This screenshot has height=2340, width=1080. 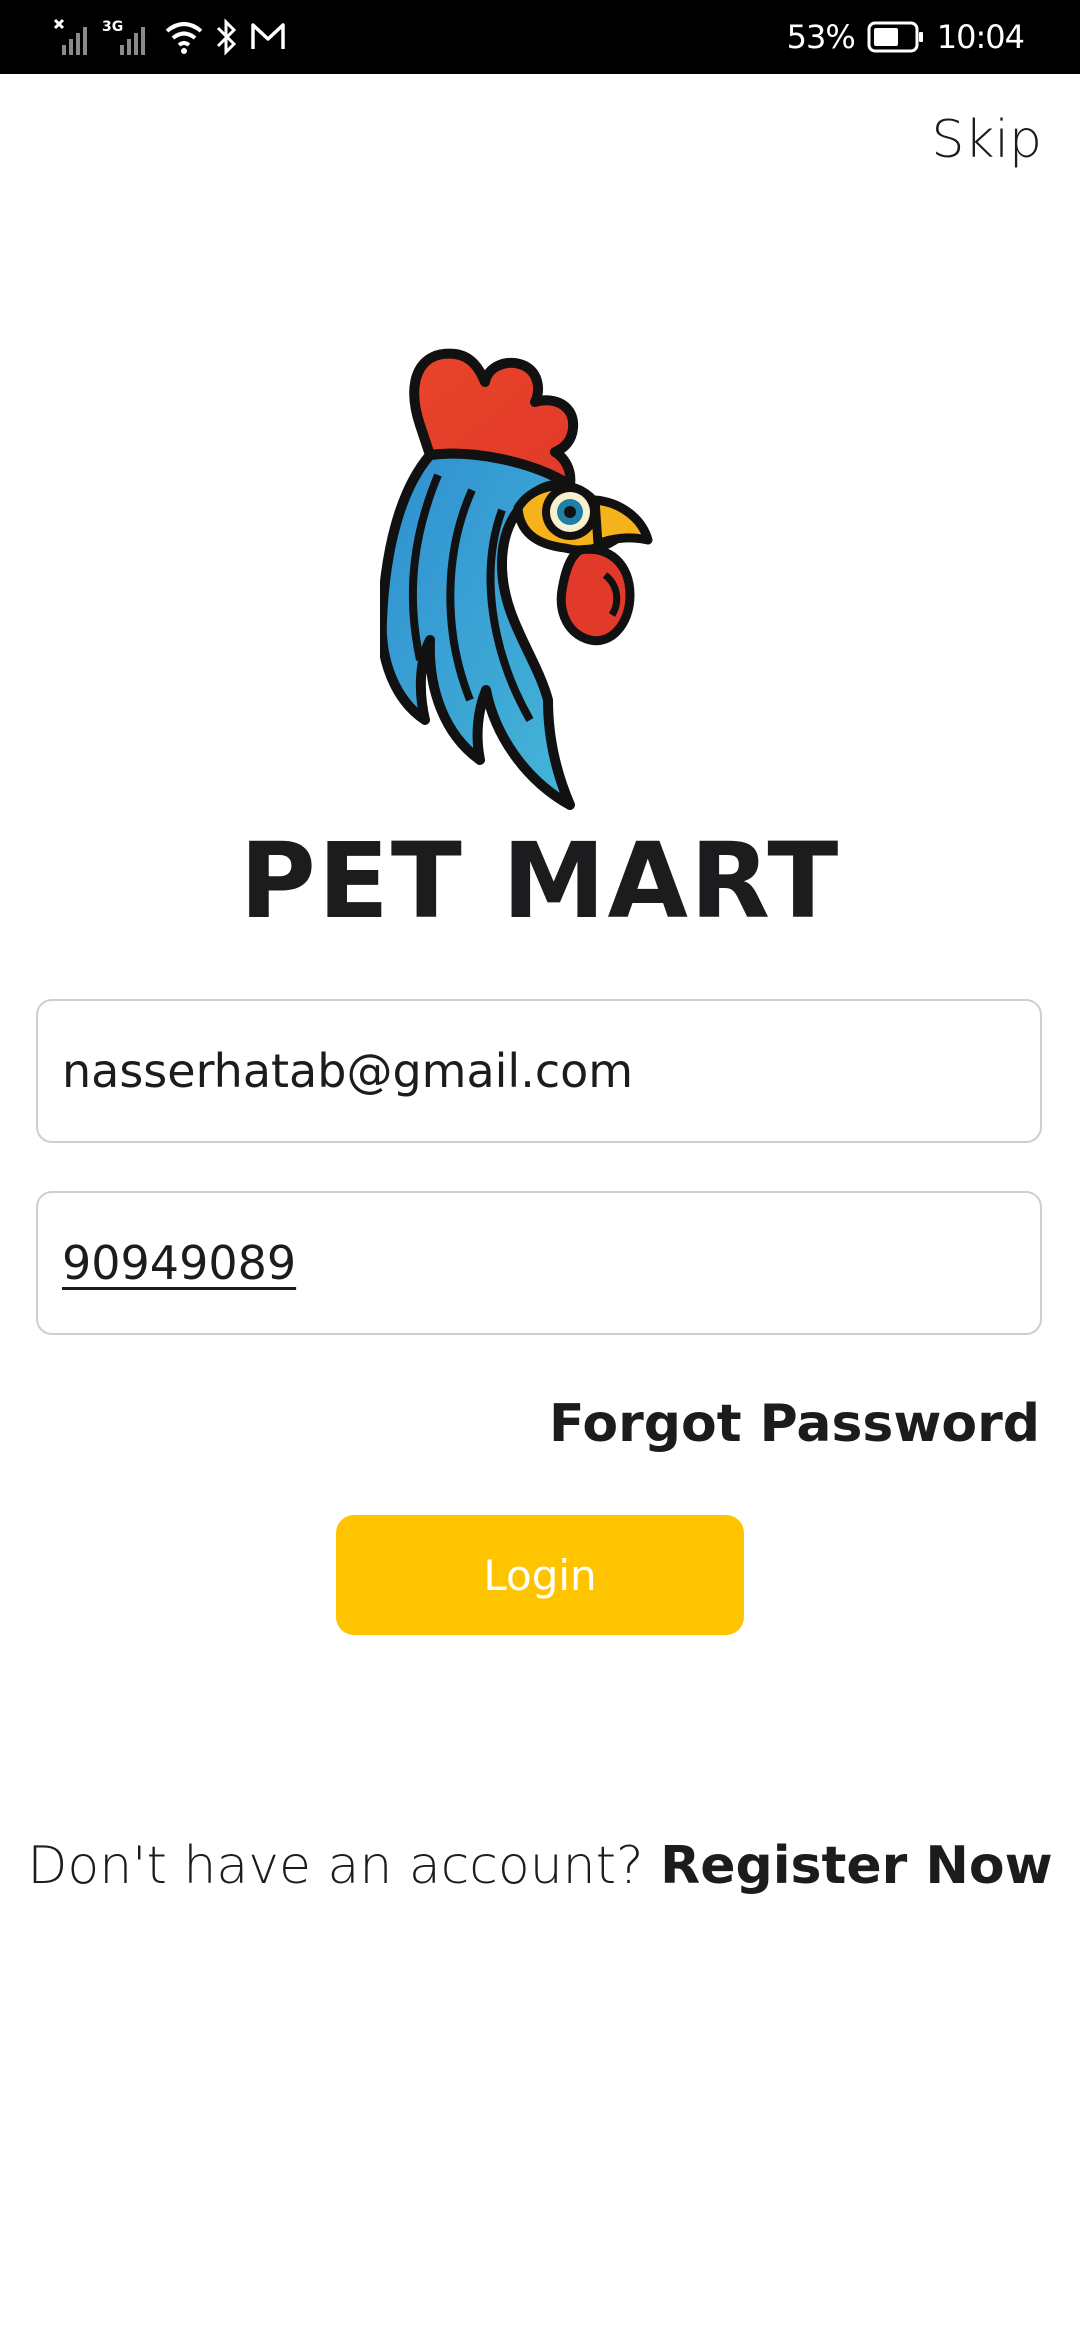 I want to click on email-field, so click(x=539, y=1071).